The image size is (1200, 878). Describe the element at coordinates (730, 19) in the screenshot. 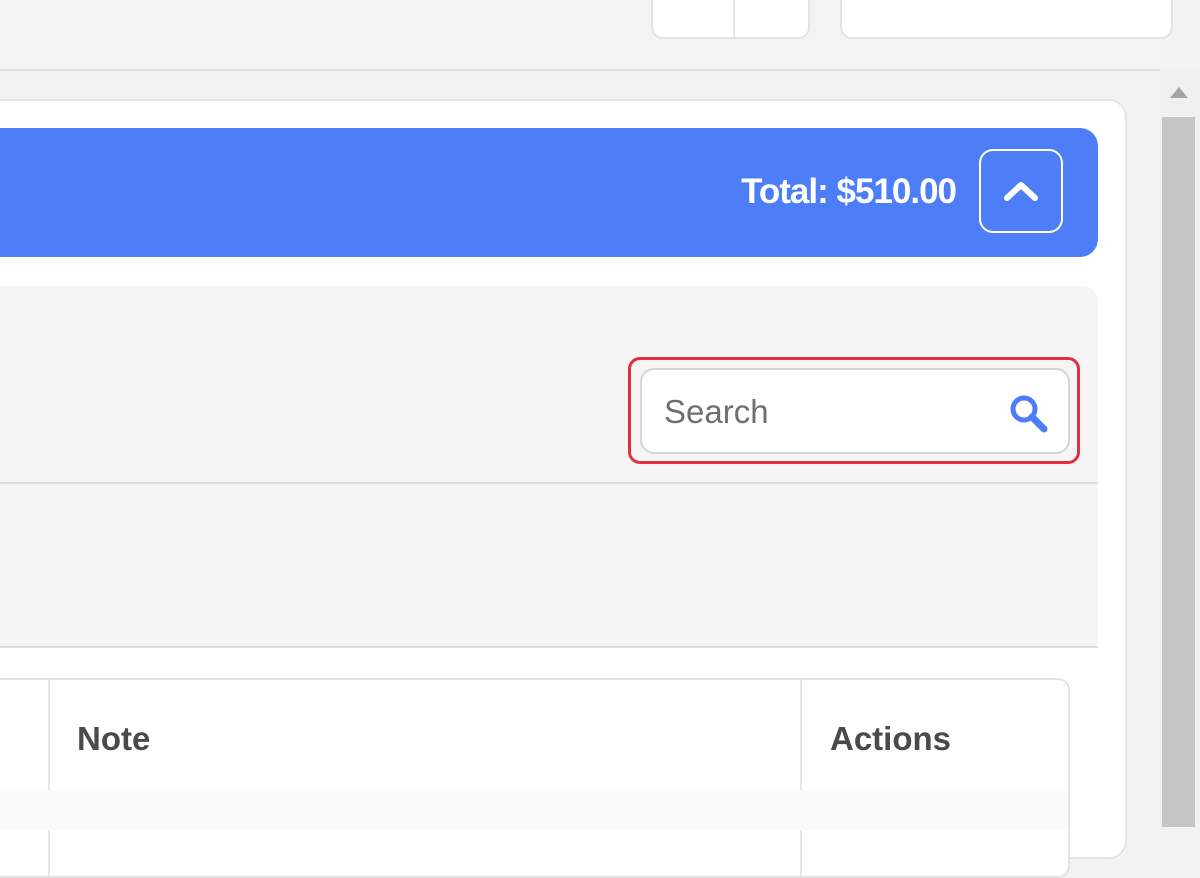

I see `top-button-group` at that location.